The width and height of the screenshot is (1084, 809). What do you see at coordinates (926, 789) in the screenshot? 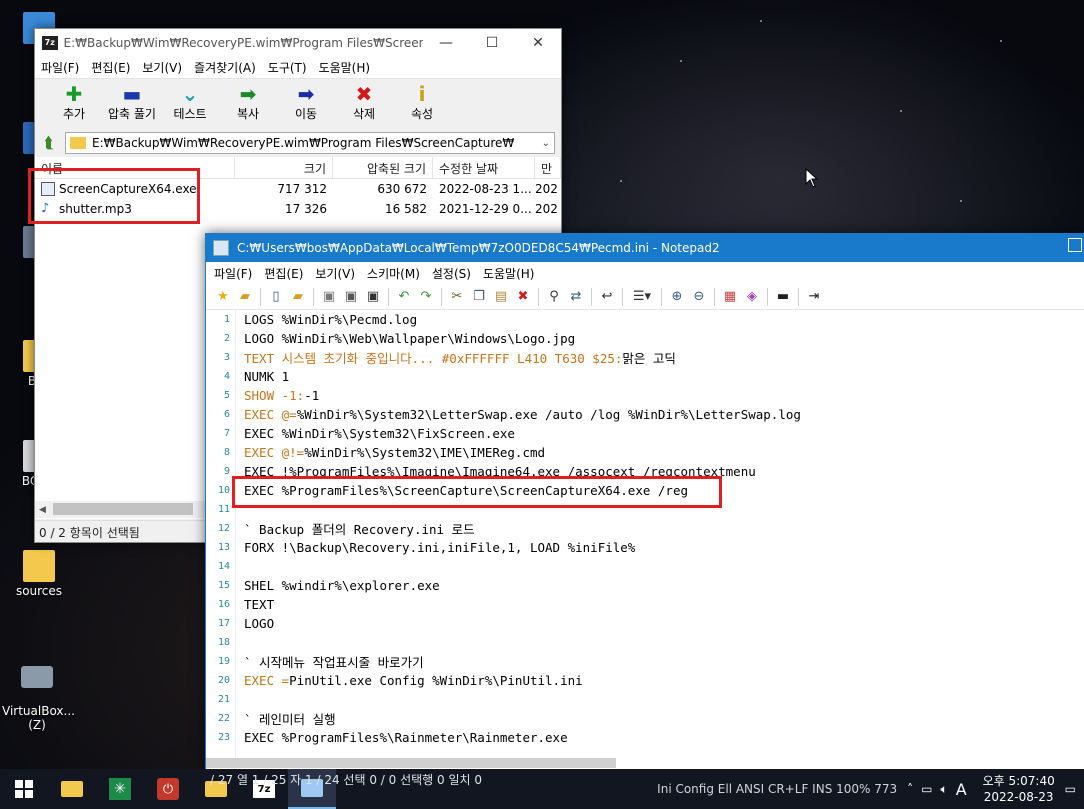
I see `network-tray-icon: ▭` at bounding box center [926, 789].